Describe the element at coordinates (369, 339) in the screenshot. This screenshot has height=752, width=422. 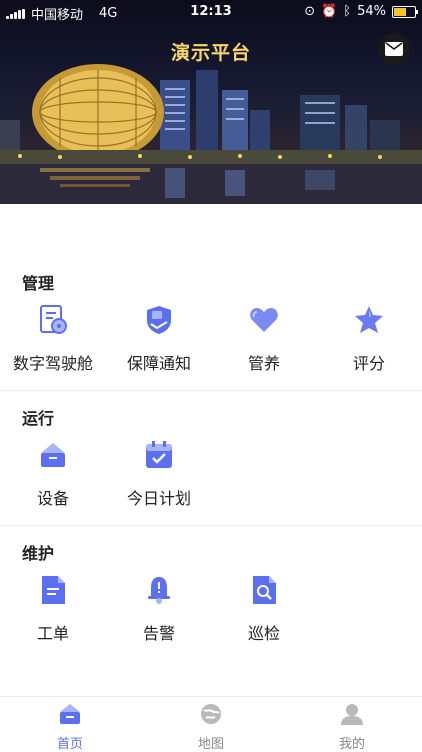
I see `menu-item-rating: 评分` at that location.